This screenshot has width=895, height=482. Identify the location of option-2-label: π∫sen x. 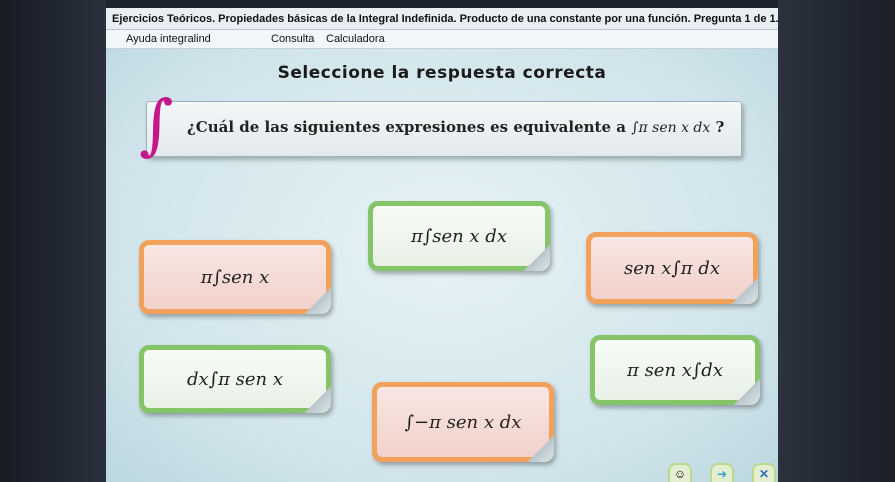
(235, 277).